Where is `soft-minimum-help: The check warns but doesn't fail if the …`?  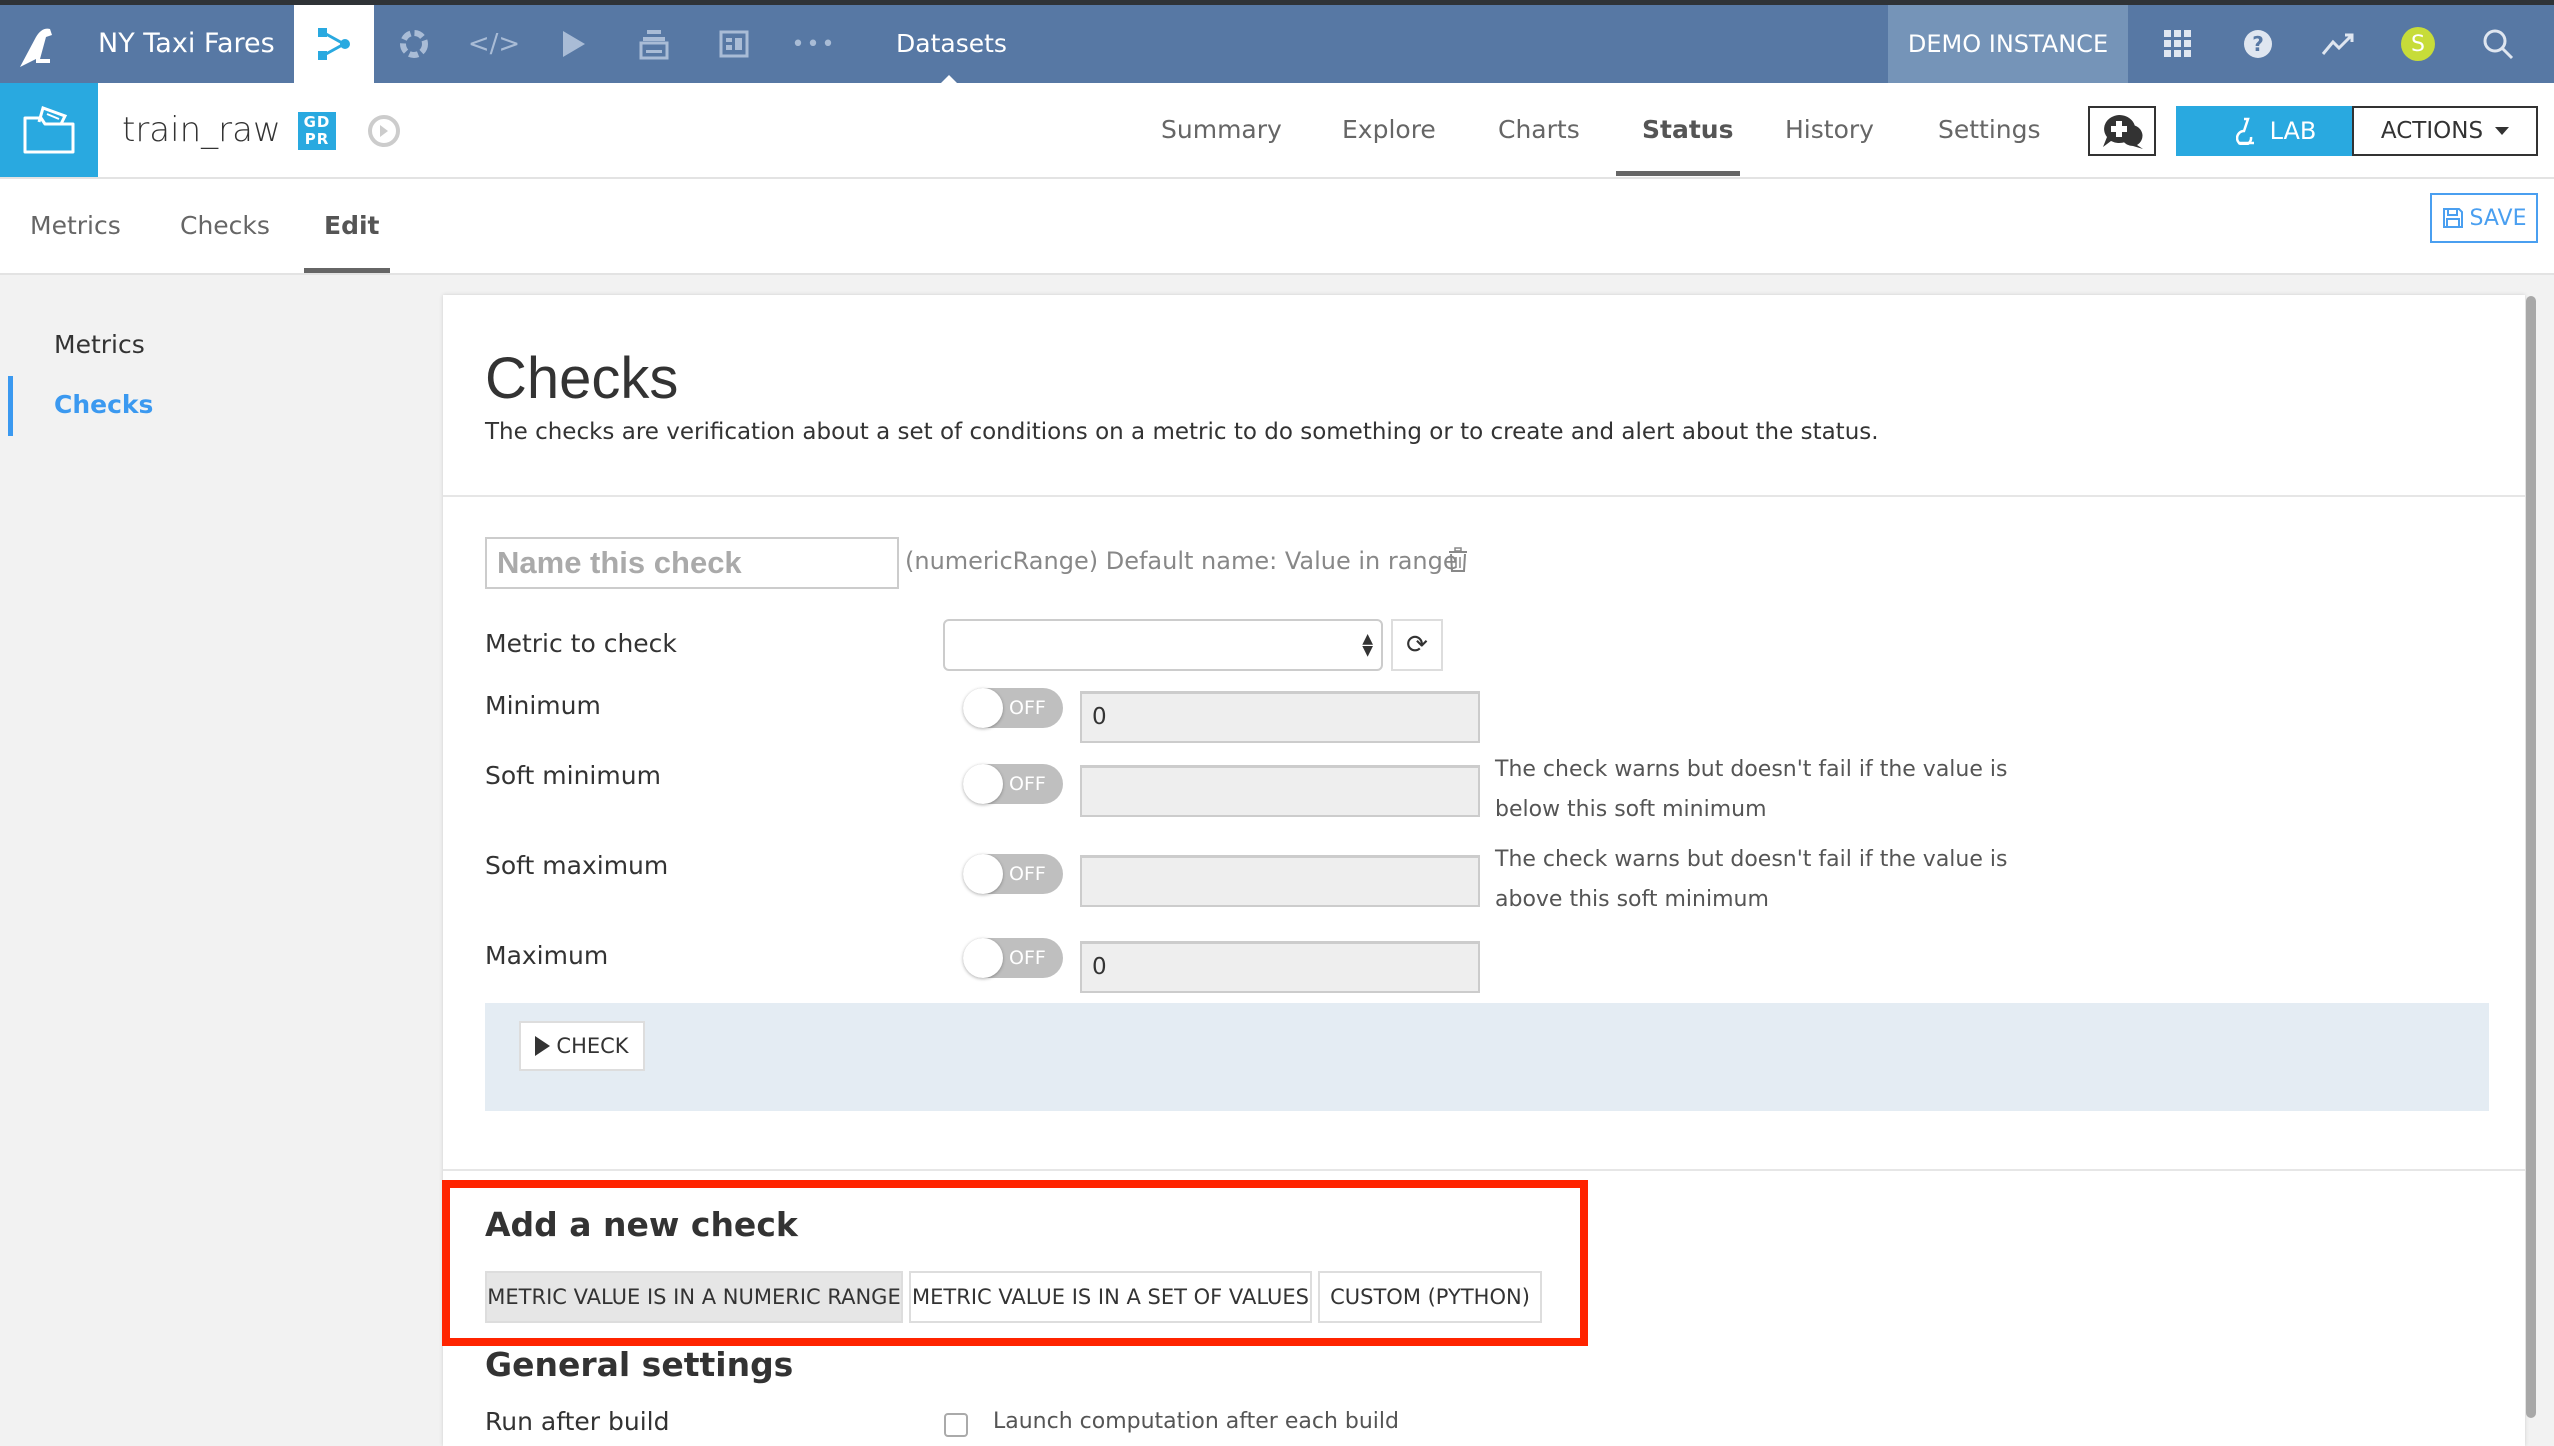 soft-minimum-help: The check warns but doesn't fail if the … is located at coordinates (1751, 789).